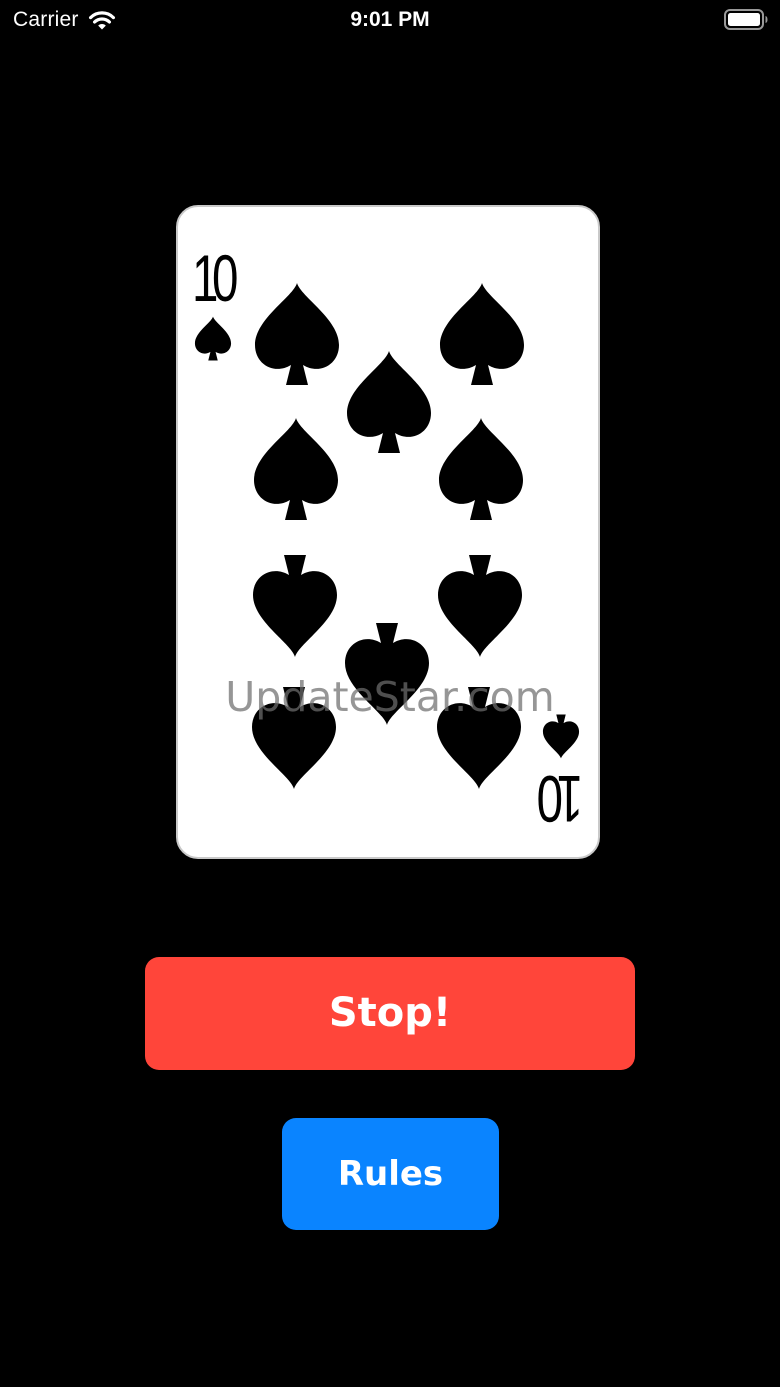 This screenshot has height=1387, width=780. I want to click on card-rank-bottom: 10, so click(563, 799).